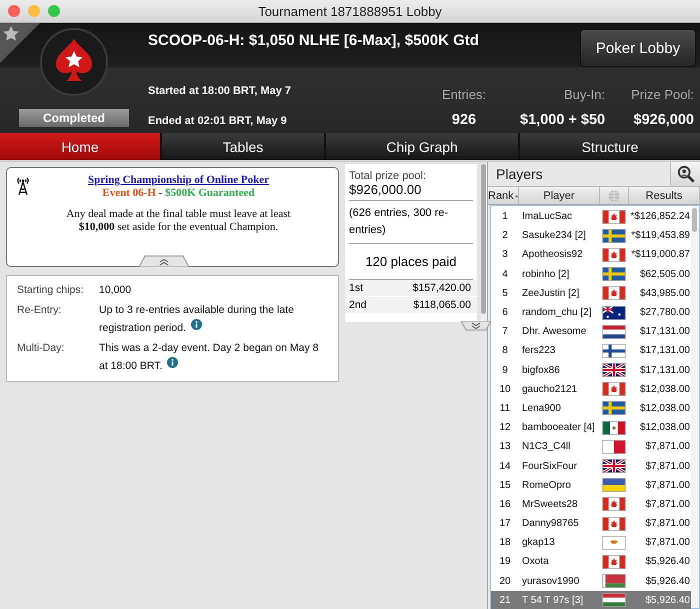  I want to click on stat-value: 926, so click(464, 120).